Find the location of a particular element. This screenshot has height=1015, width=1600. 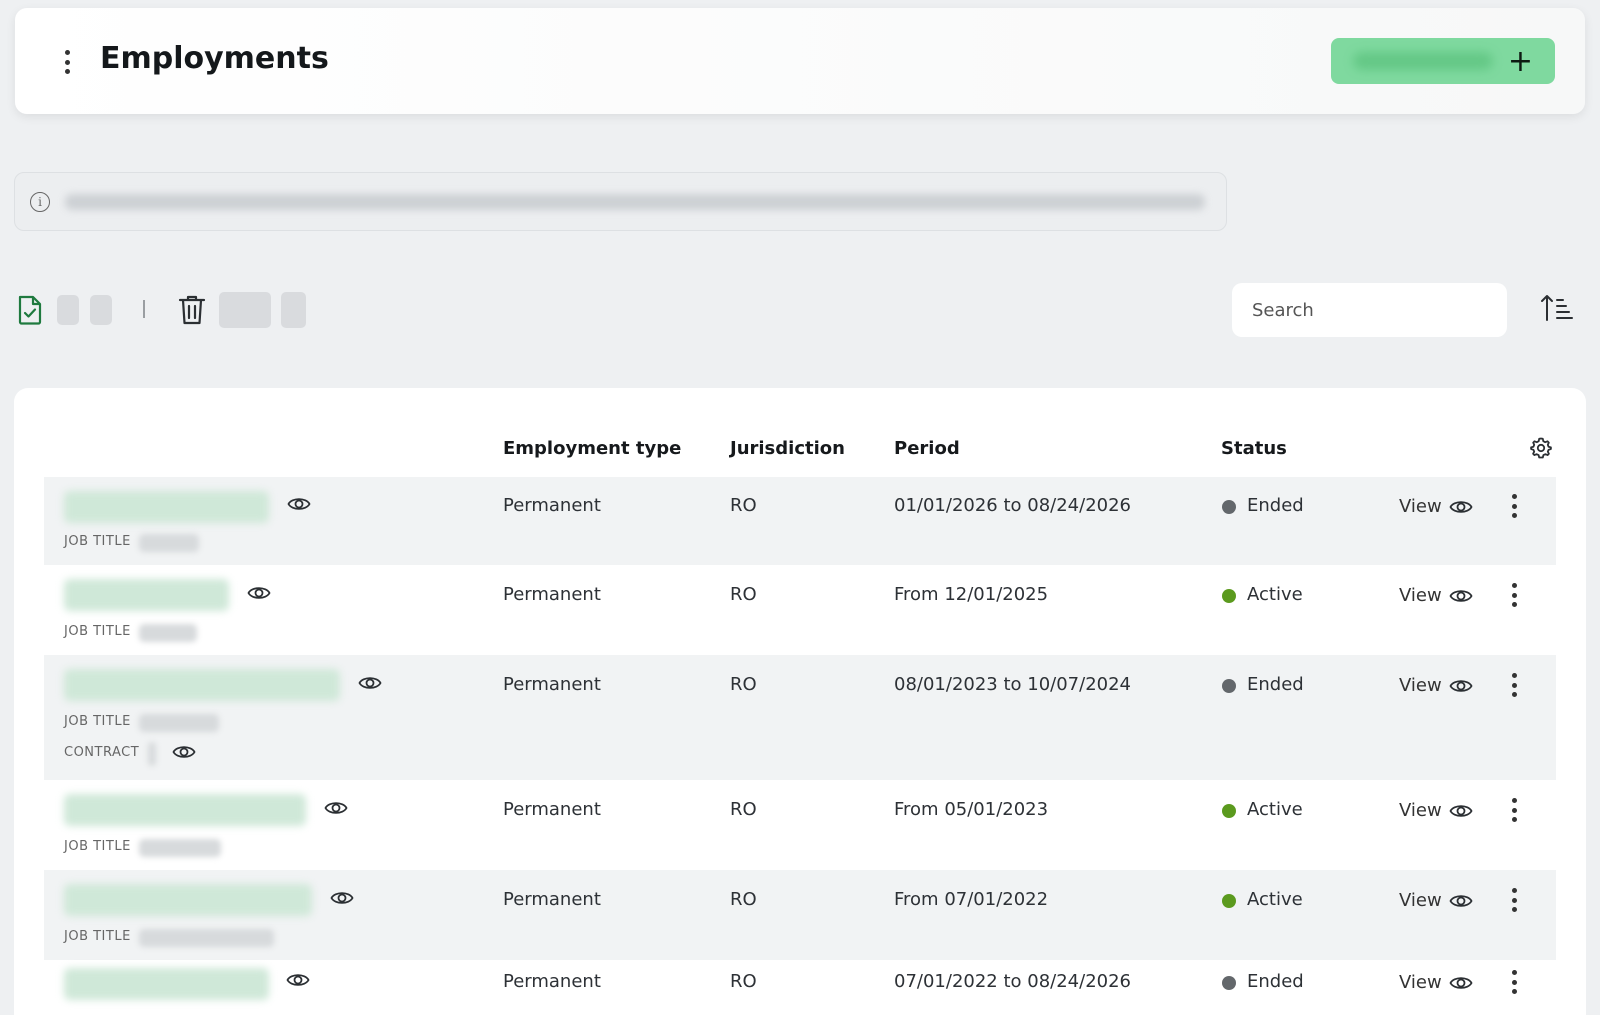

period-cell: 07/01/2022 to 08/24/2026 is located at coordinates (1013, 981).